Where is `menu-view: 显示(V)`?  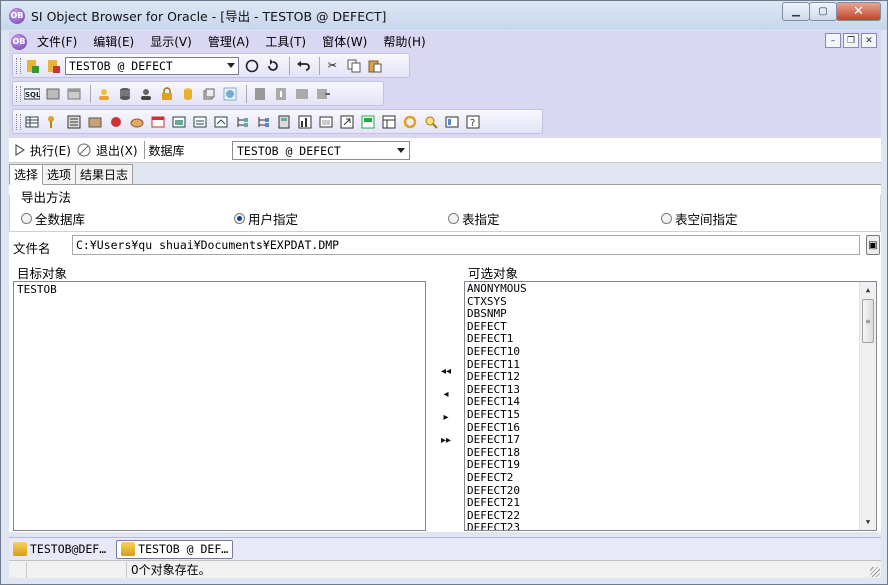 menu-view: 显示(V) is located at coordinates (171, 41).